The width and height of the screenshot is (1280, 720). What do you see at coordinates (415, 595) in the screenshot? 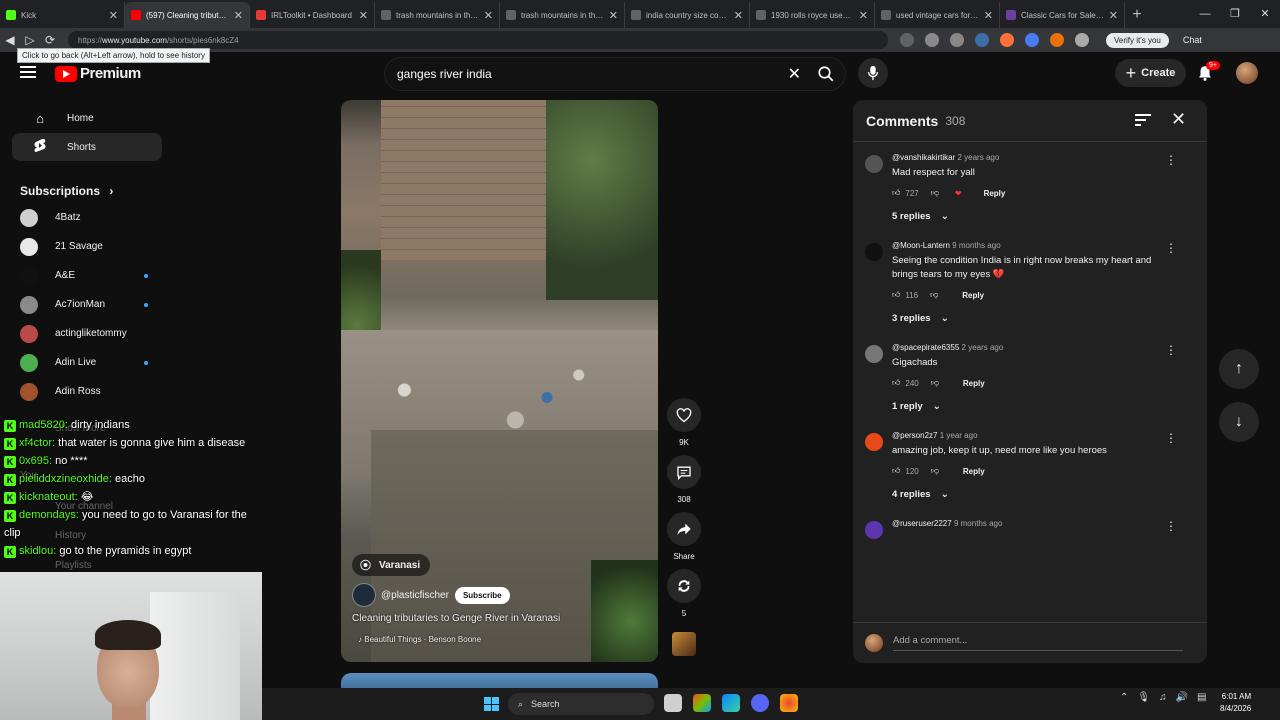
I see `channel-handle: @plasticfischer` at bounding box center [415, 595].